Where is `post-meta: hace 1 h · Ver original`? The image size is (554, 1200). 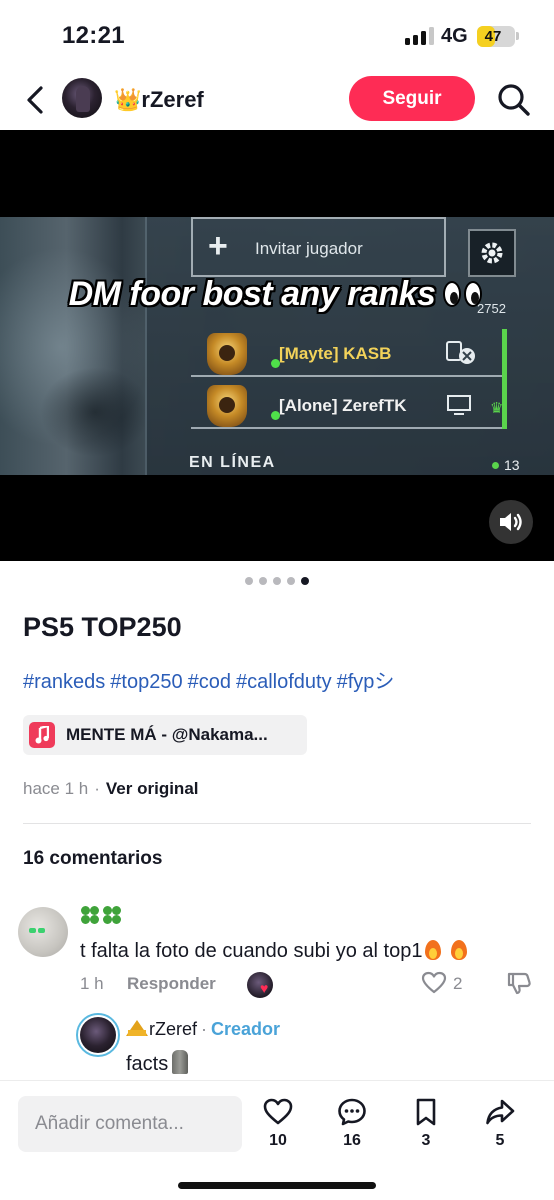
post-meta: hace 1 h · Ver original is located at coordinates (111, 789).